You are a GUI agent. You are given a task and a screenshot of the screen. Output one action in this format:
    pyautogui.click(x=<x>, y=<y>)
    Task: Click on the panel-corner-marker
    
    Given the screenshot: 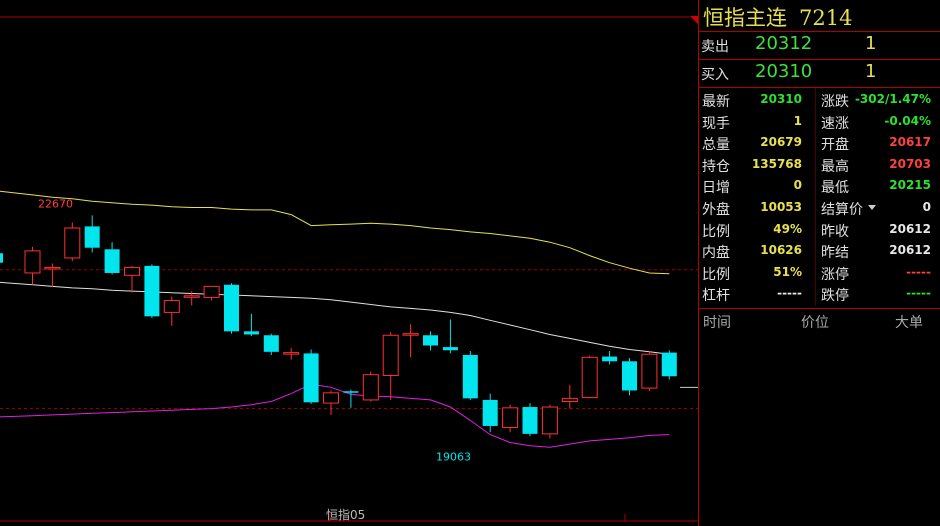 What is the action you would take?
    pyautogui.click(x=694, y=20)
    